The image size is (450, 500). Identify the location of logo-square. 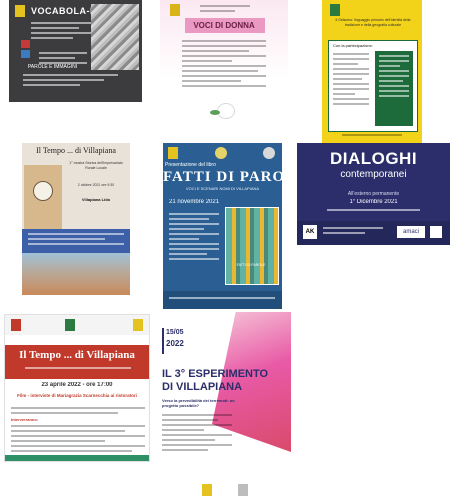
(436, 232).